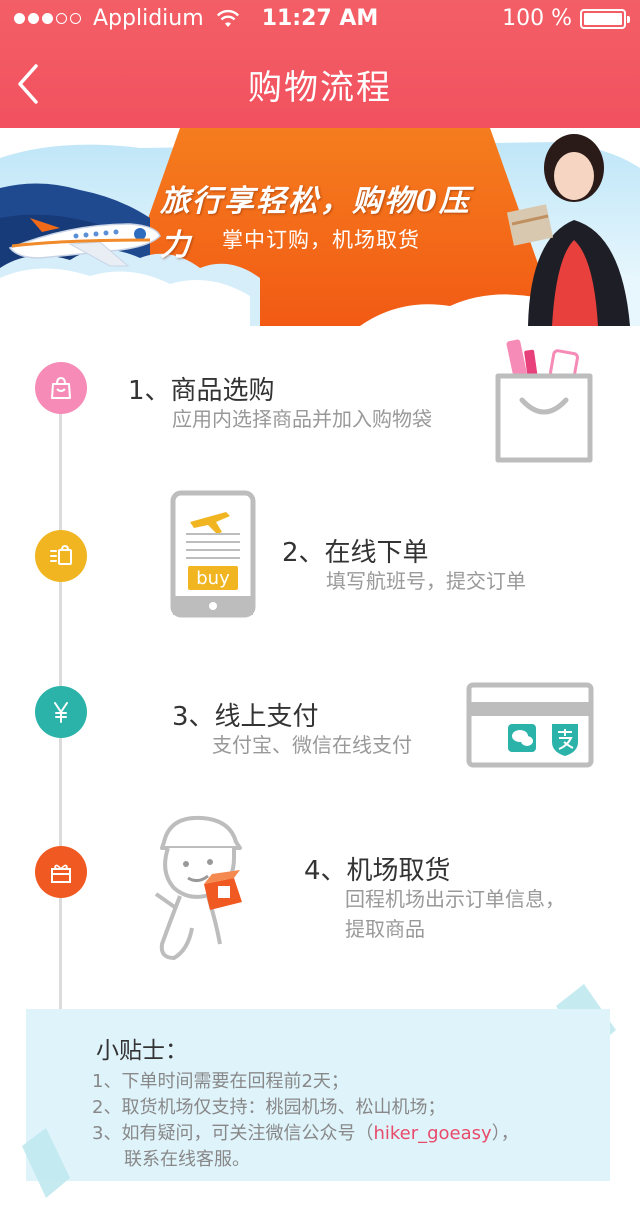  I want to click on step-2-title: 2、在线下单, so click(355, 553).